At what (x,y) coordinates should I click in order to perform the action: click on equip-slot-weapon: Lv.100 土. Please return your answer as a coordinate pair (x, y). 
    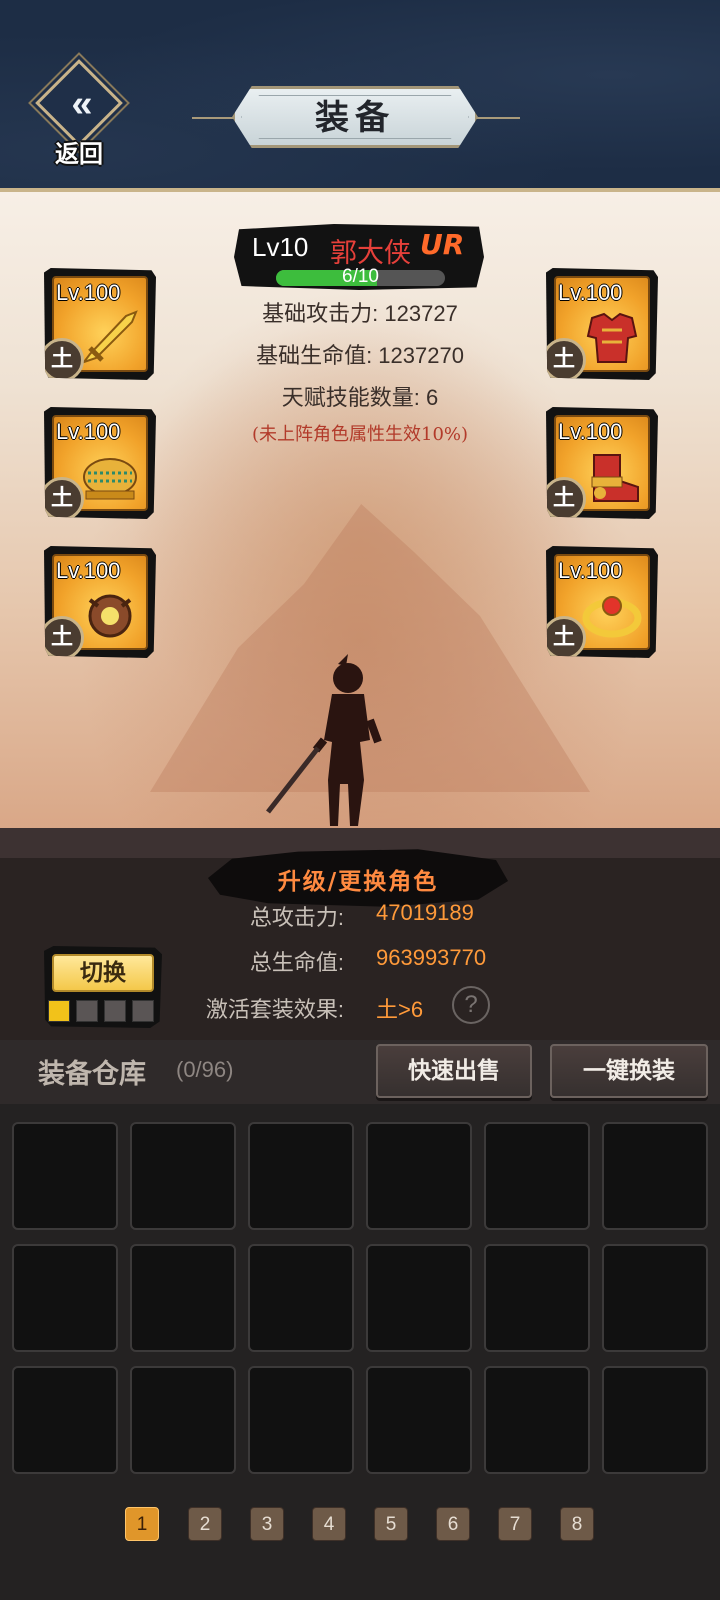
    Looking at the image, I should click on (100, 324).